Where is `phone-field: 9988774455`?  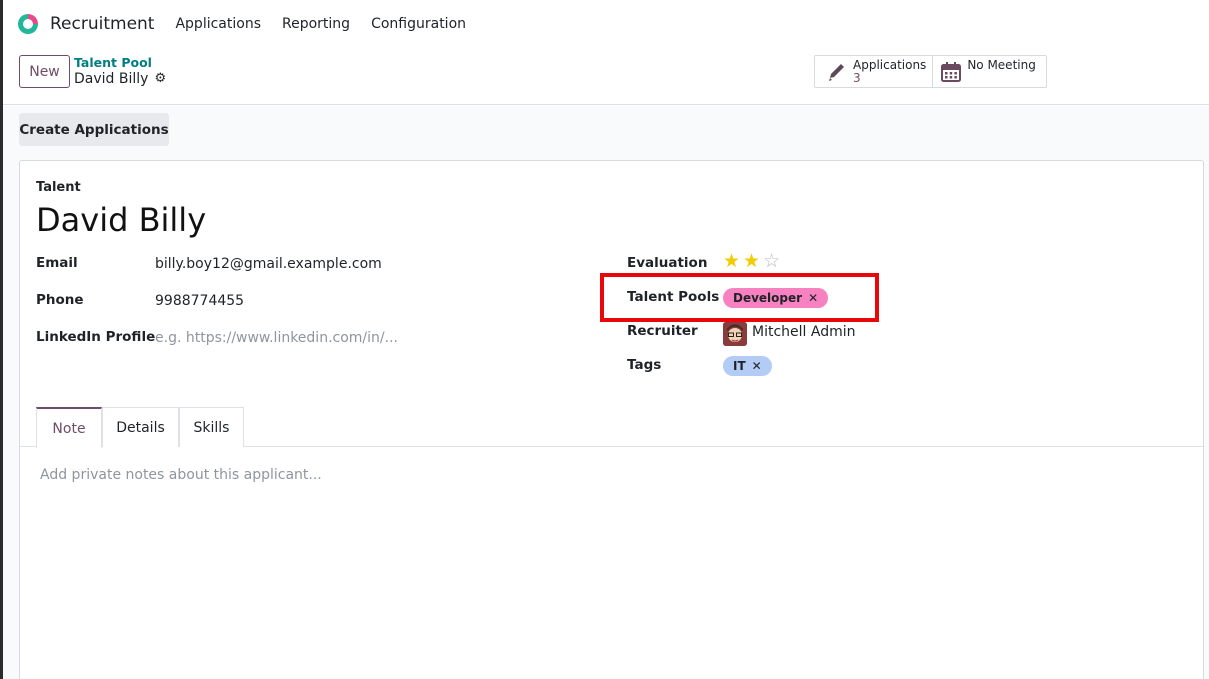
phone-field: 9988774455 is located at coordinates (199, 301).